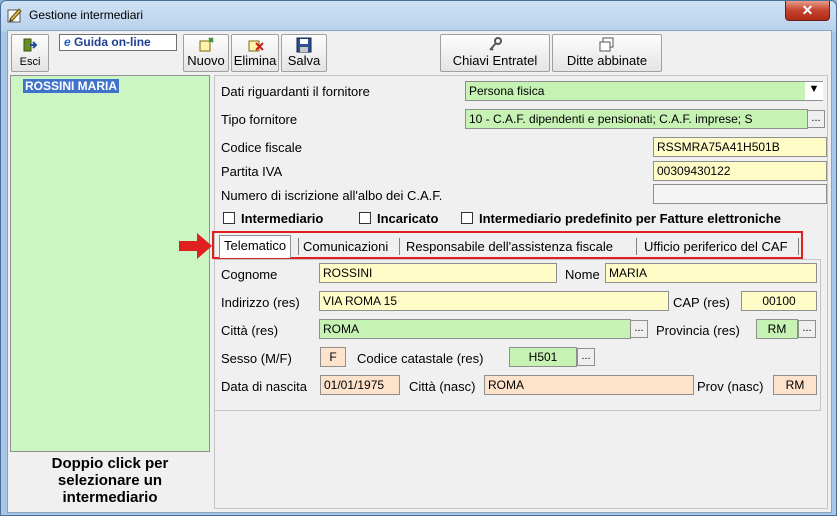 The height and width of the screenshot is (516, 837). What do you see at coordinates (14, 15) in the screenshot?
I see `app-icon` at bounding box center [14, 15].